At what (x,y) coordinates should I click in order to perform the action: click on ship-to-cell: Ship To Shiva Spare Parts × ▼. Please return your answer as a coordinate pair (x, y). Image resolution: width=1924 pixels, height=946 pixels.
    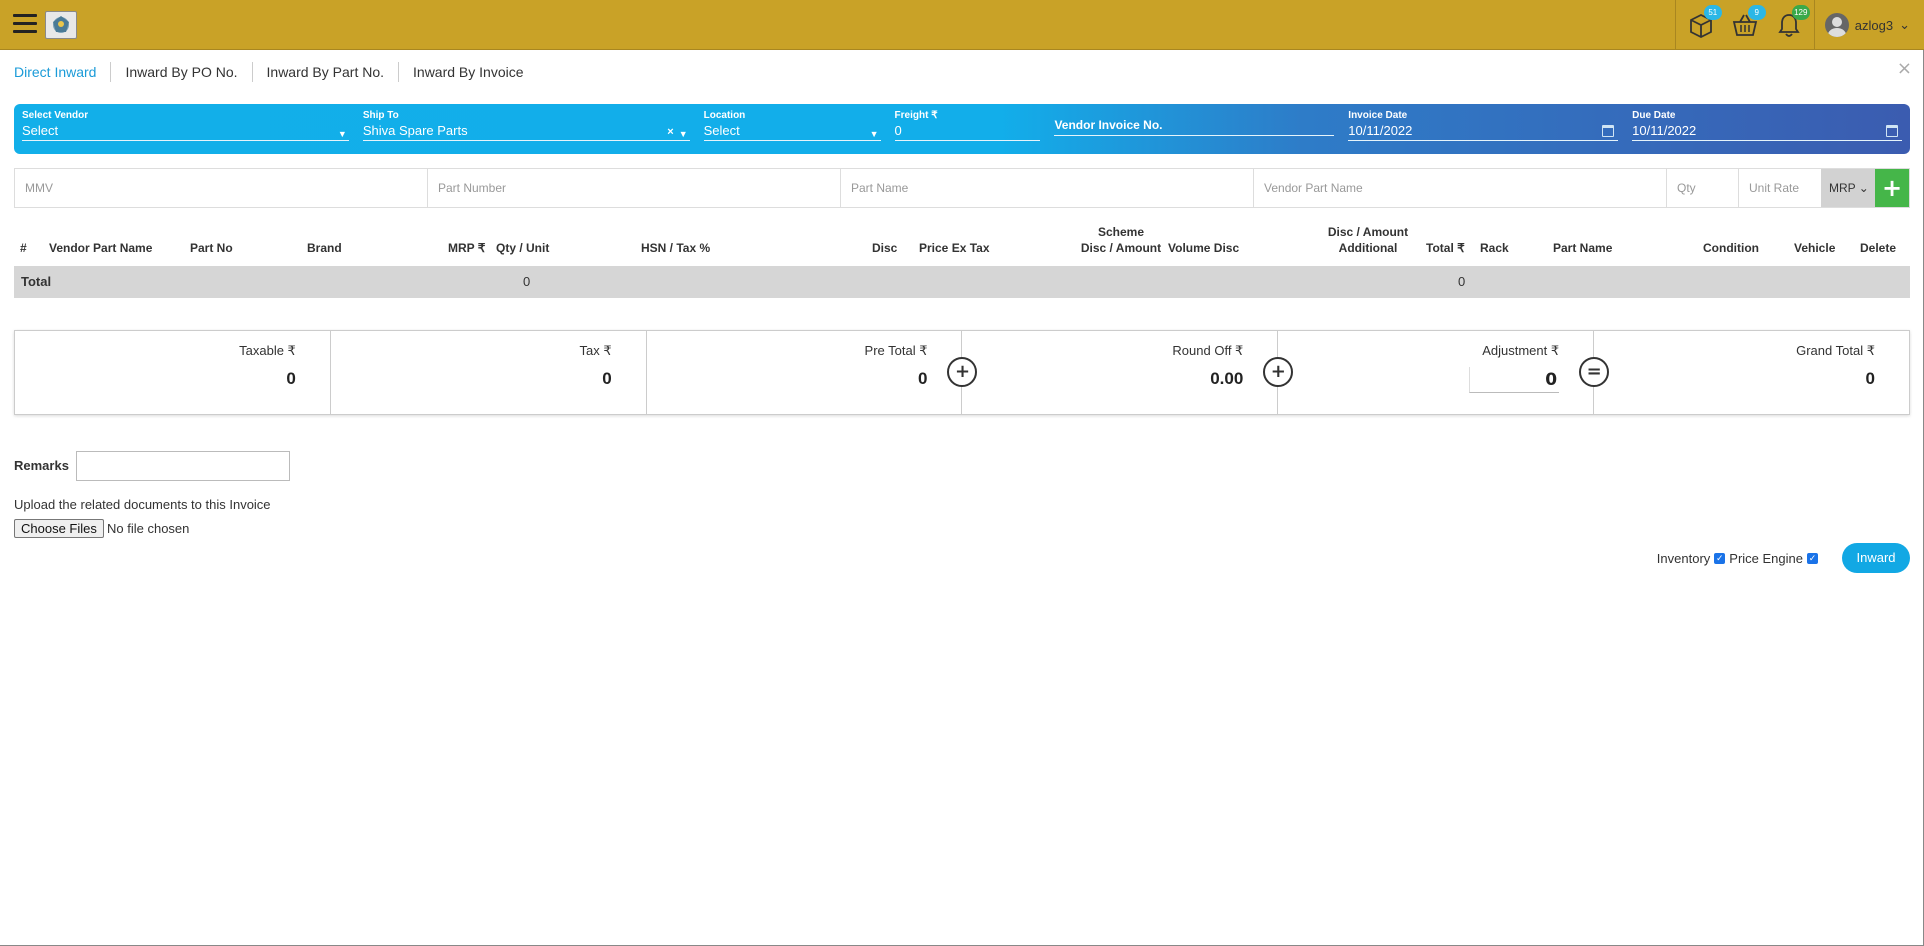
    Looking at the image, I should click on (526, 129).